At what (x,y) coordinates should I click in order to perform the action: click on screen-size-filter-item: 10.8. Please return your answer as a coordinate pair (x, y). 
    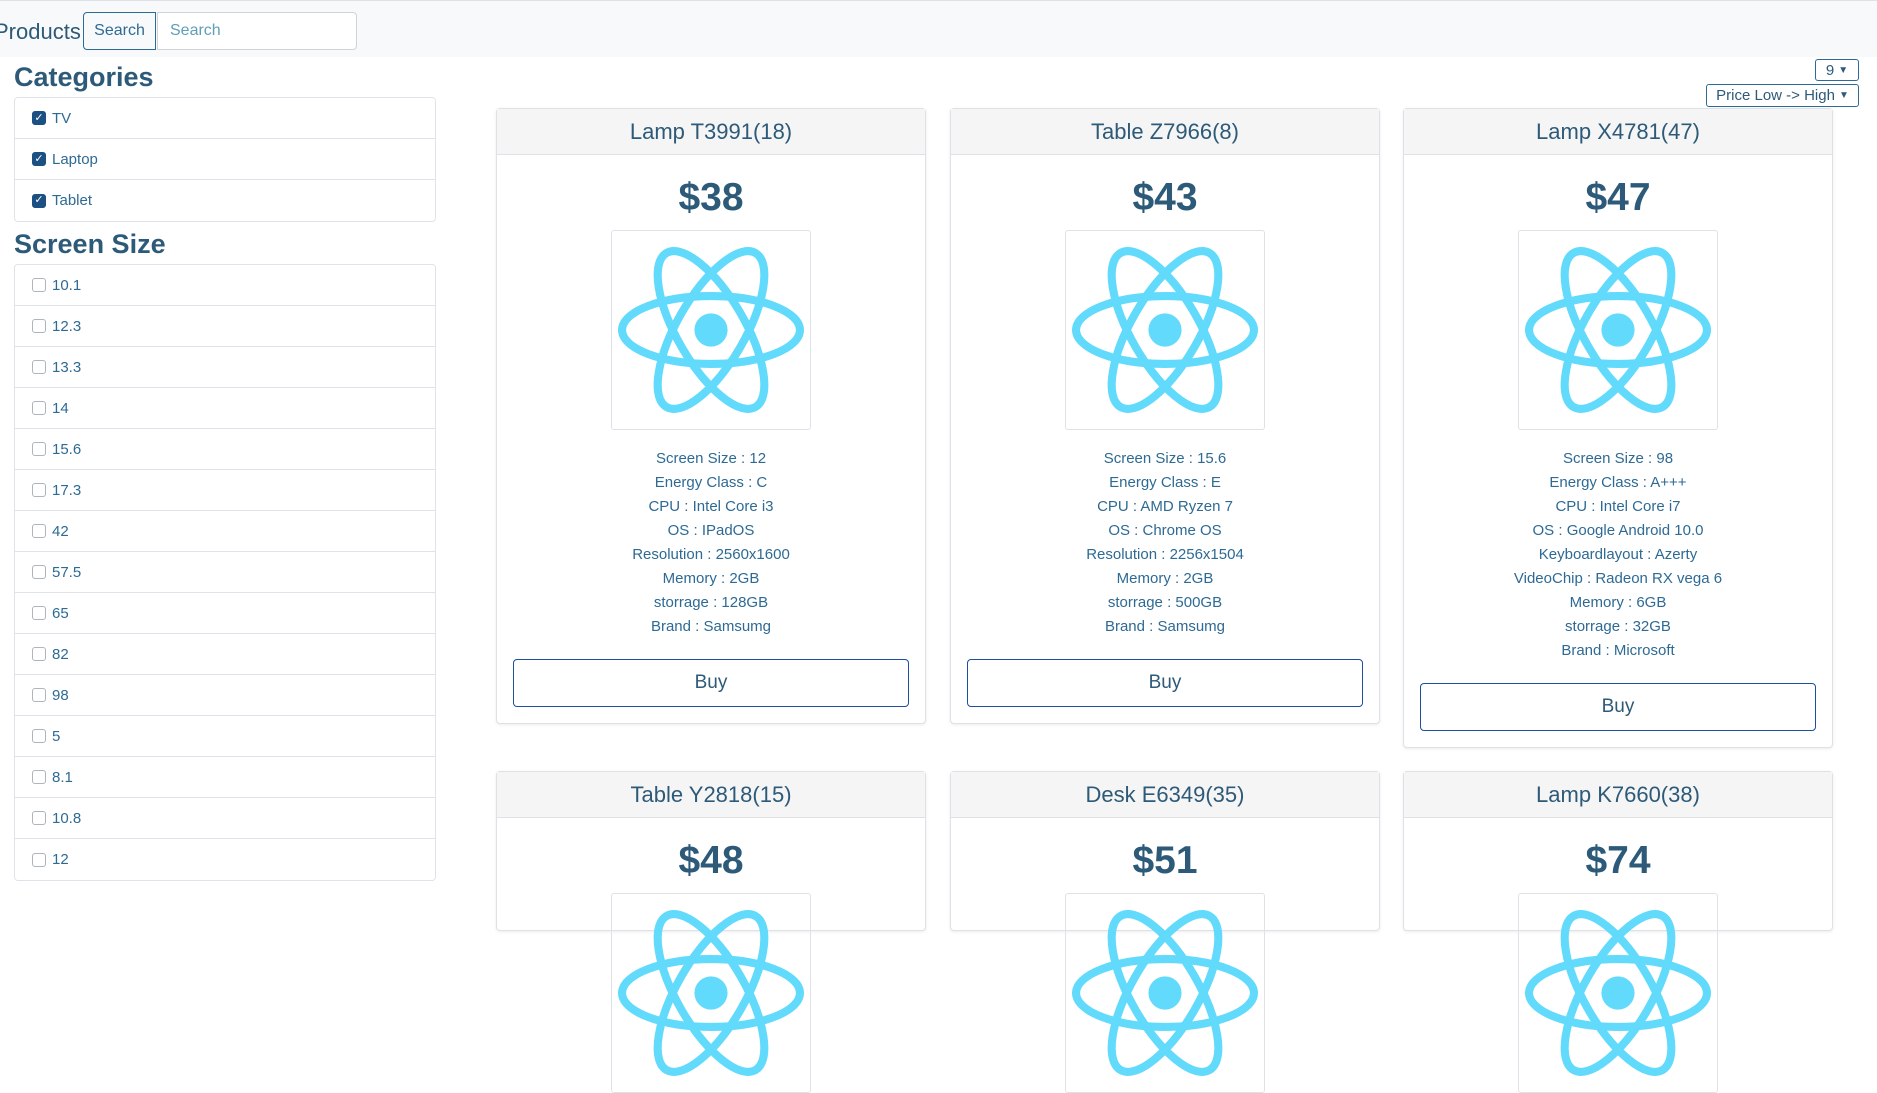
    Looking at the image, I should click on (225, 818).